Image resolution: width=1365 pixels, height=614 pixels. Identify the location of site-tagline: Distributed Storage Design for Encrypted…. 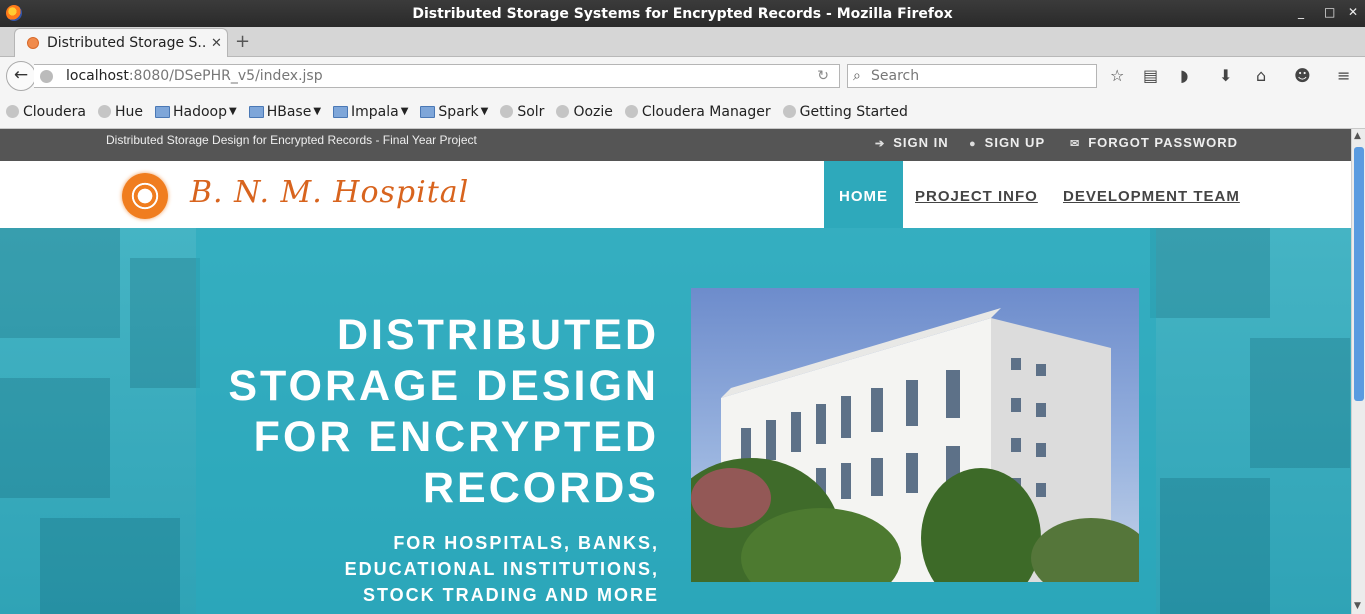
(291, 140).